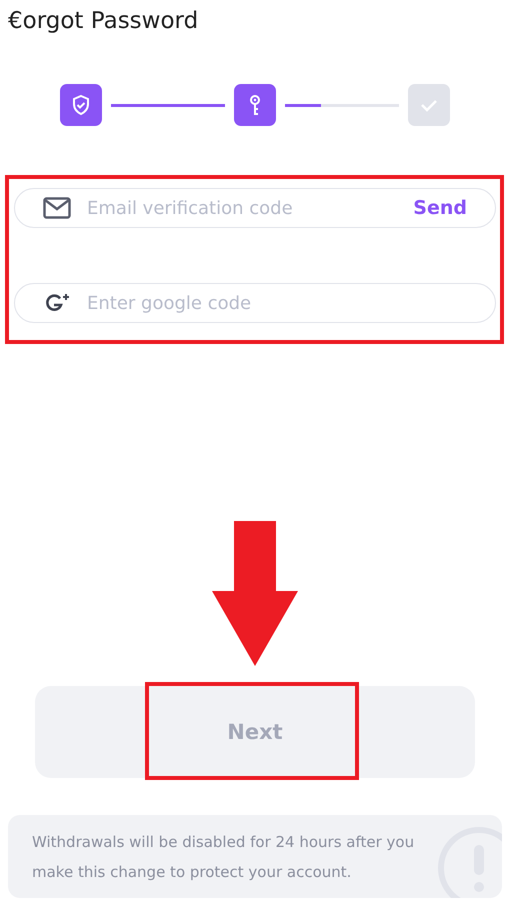 Image resolution: width=510 pixels, height=907 pixels. I want to click on code-input: Enter google code, so click(276, 303).